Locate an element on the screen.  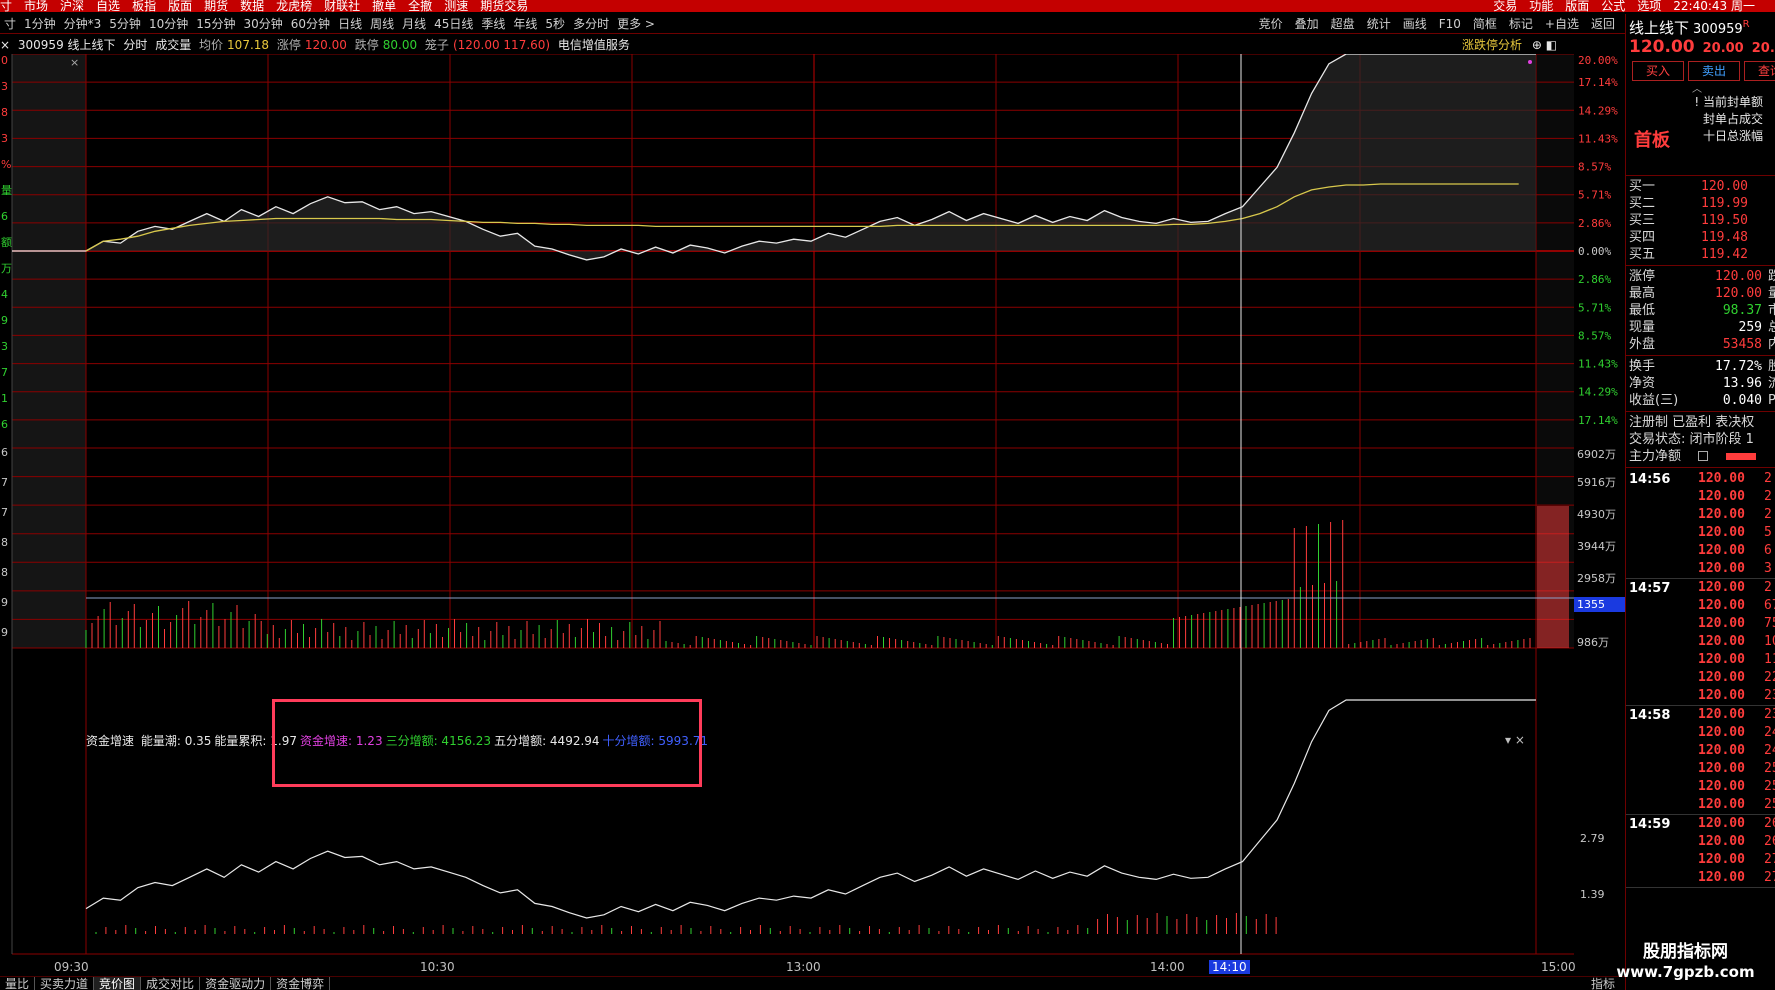
menu-item-11: 全撤 is located at coordinates (420, 6).